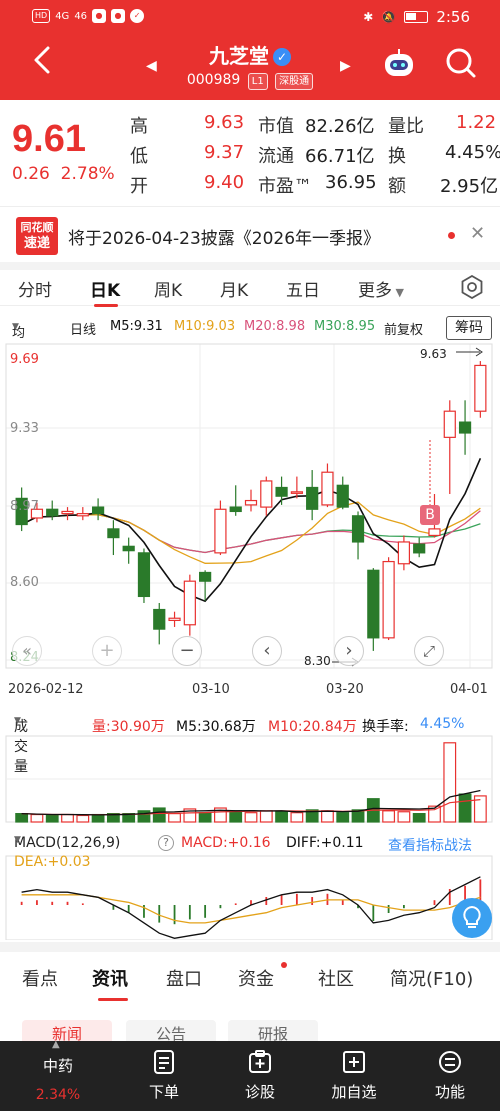  I want to click on status-bar: HD 4G 46 ● ● ✓ ✱ 🔕 2:56, so click(250, 16).